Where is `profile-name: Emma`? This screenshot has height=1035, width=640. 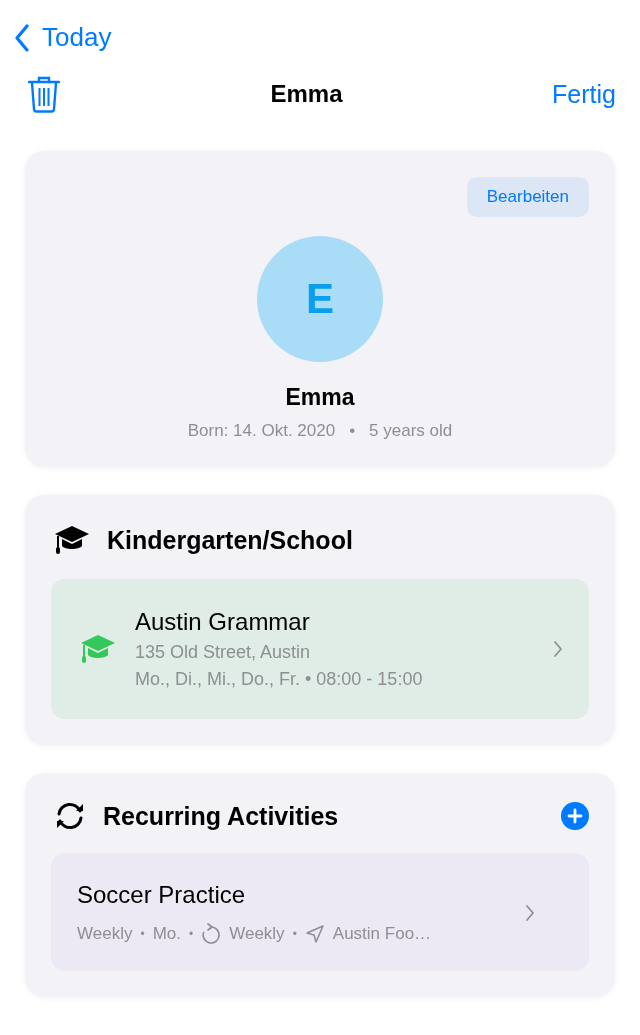
profile-name: Emma is located at coordinates (320, 397).